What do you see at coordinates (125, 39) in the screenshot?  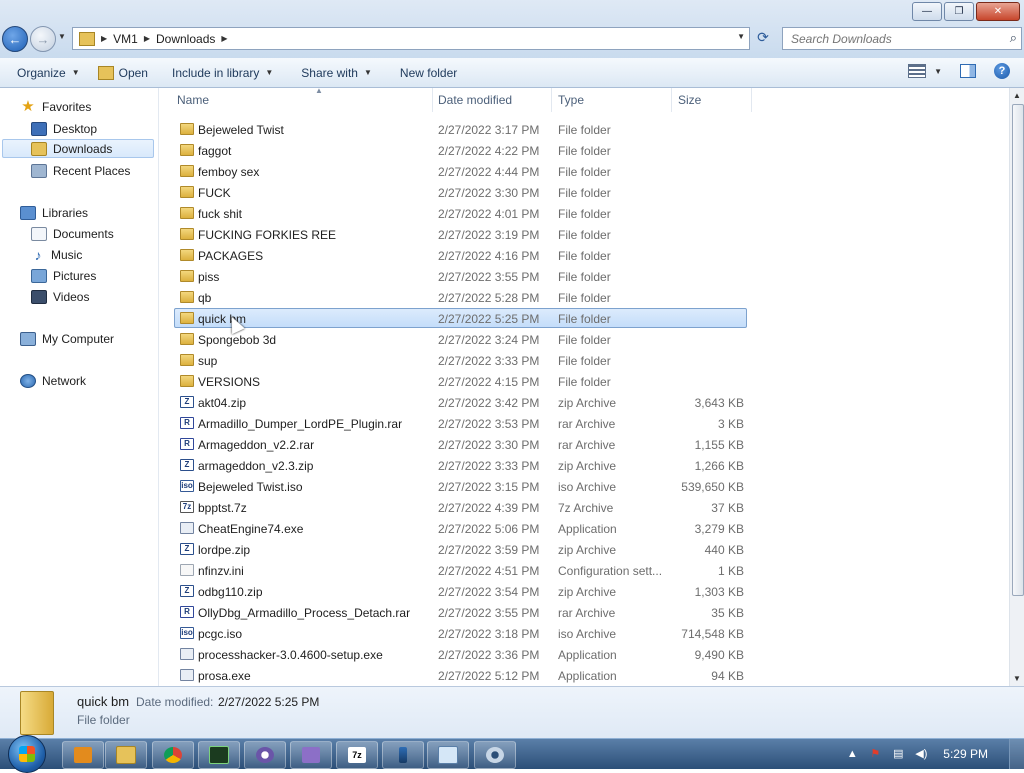 I see `breadcrumb-vm1: VM1` at bounding box center [125, 39].